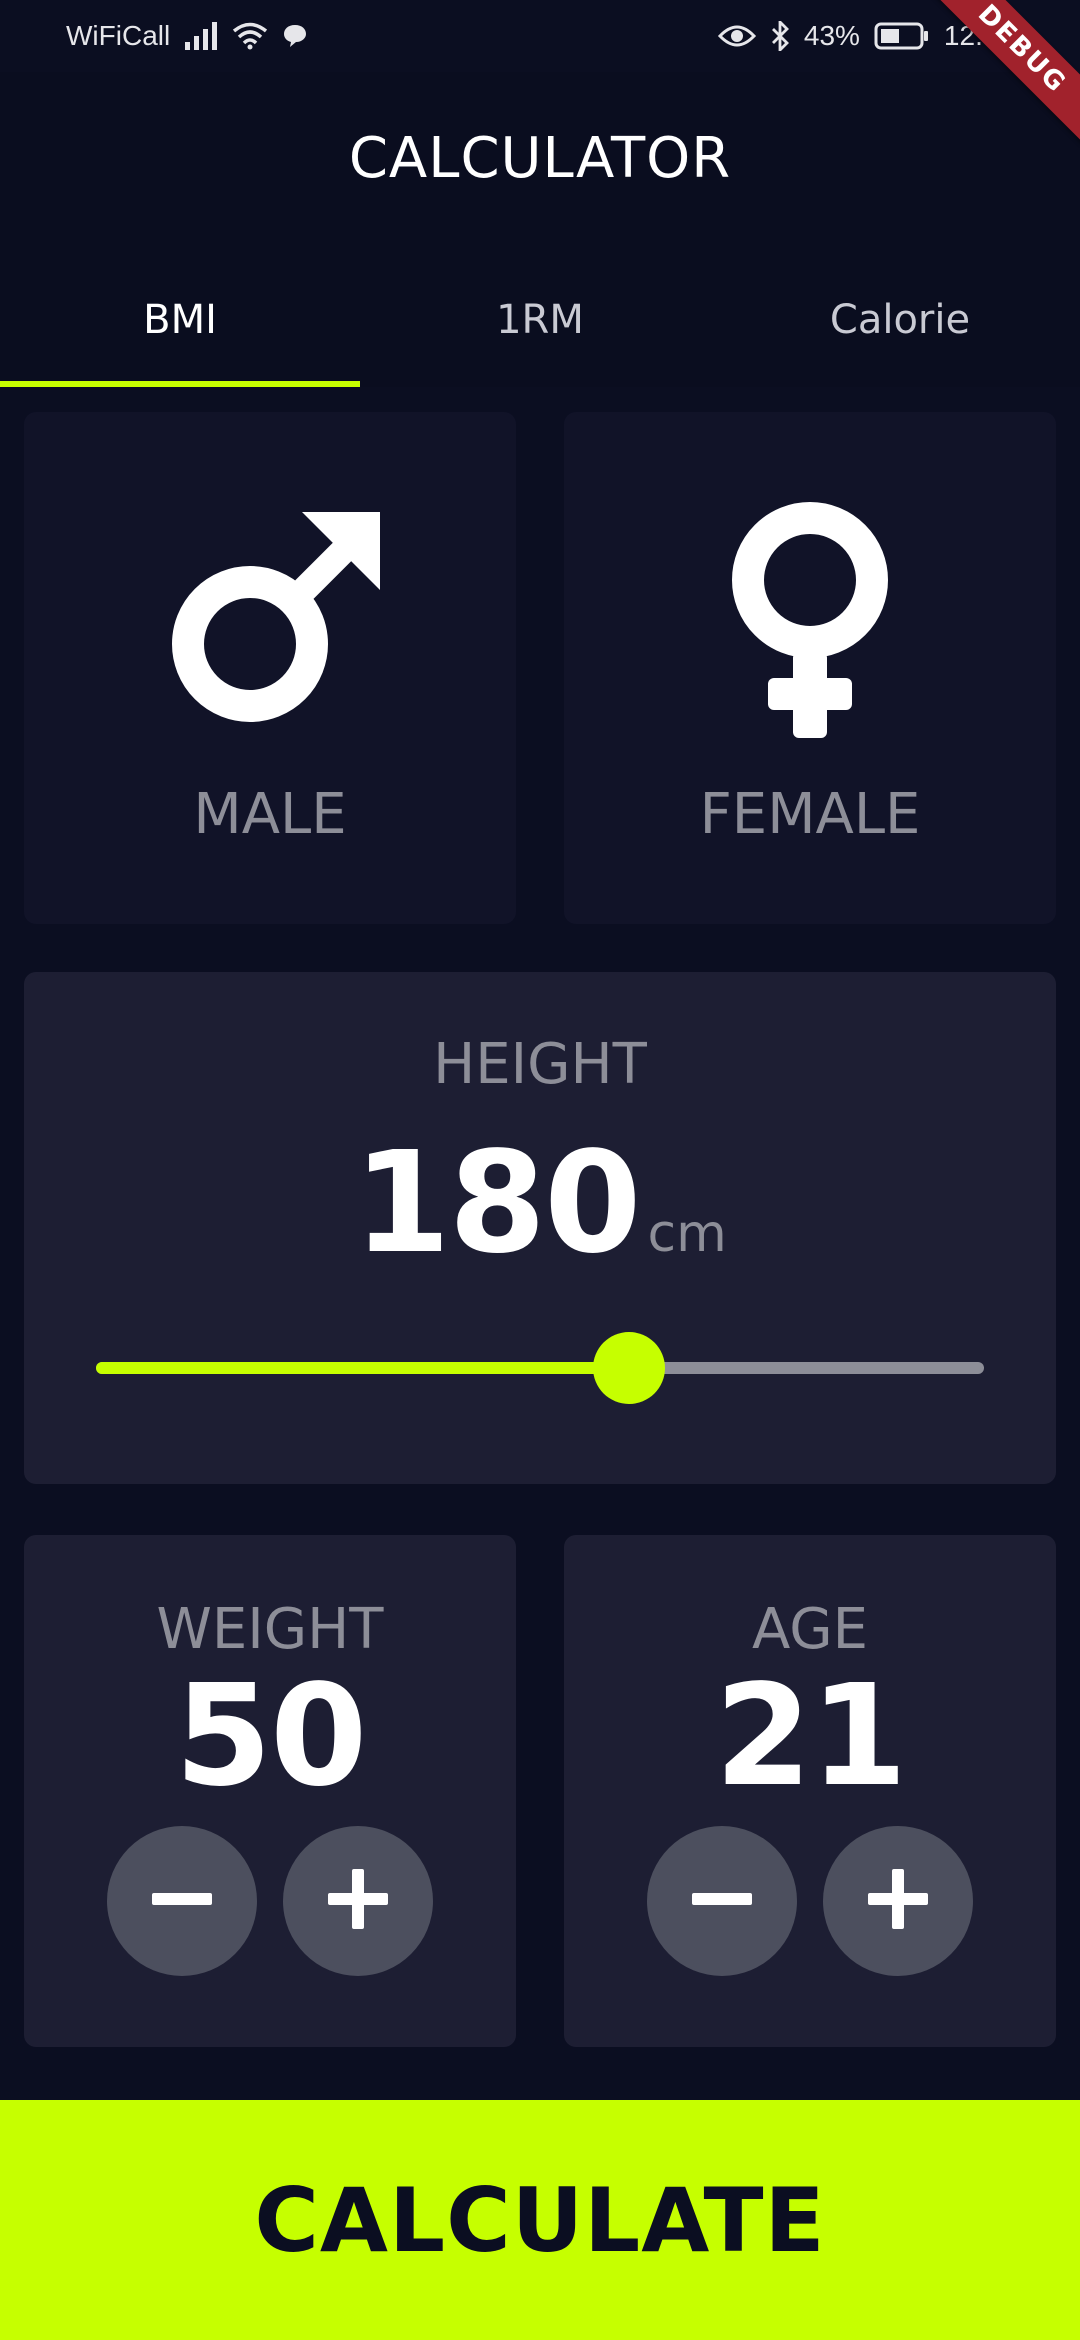 The height and width of the screenshot is (2340, 1080). What do you see at coordinates (831, 35) in the screenshot?
I see `battery-percent: 43%` at bounding box center [831, 35].